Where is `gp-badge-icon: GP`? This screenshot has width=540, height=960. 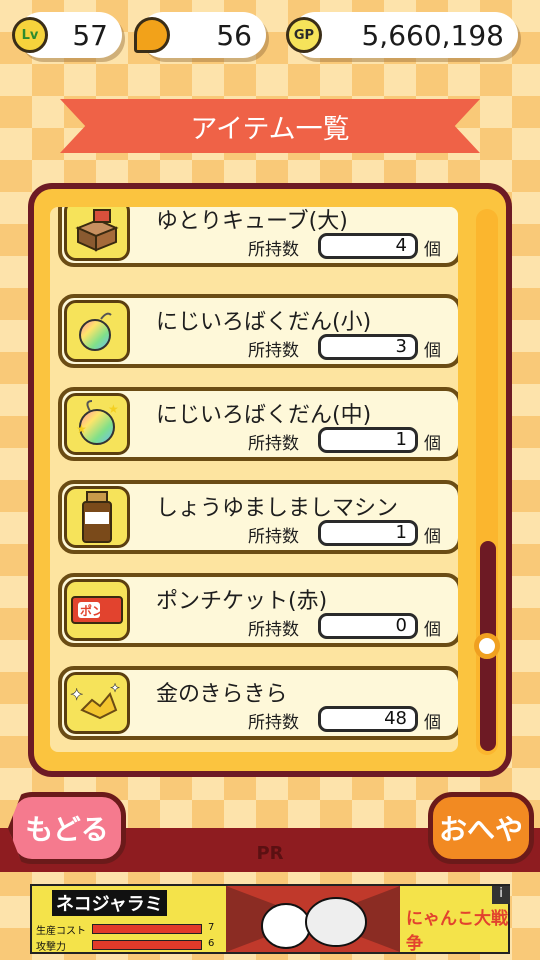
gp-badge-icon: GP is located at coordinates (304, 35).